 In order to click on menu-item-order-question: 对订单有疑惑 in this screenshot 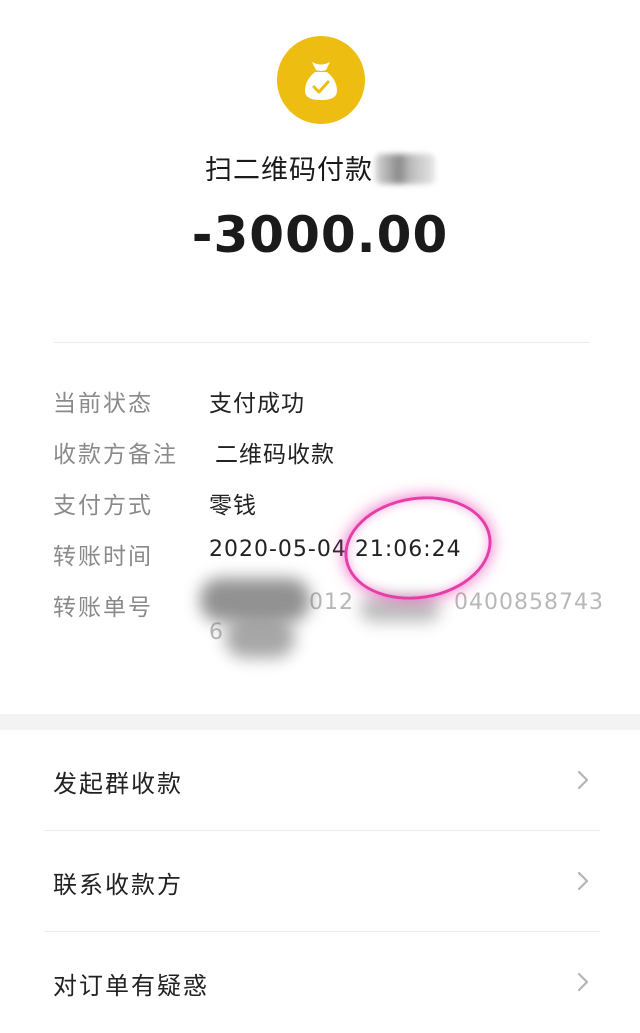, I will do `click(320, 982)`.